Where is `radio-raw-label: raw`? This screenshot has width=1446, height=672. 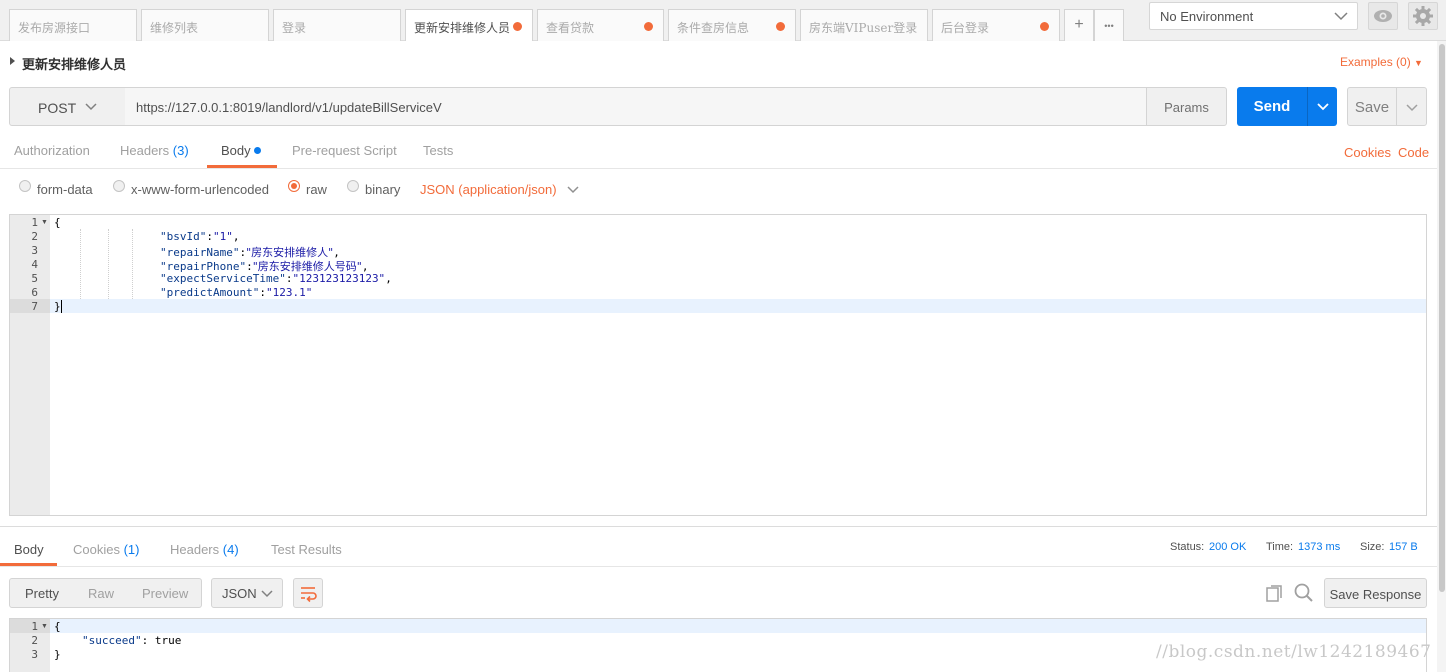 radio-raw-label: raw is located at coordinates (316, 189).